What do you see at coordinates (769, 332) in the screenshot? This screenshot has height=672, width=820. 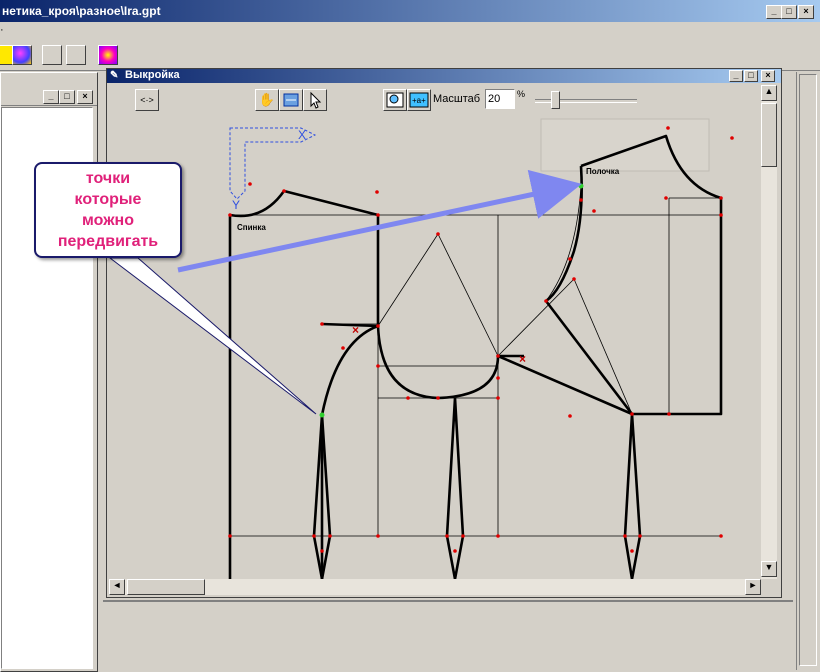 I see `pattern-vscroll: ▲ ▼` at bounding box center [769, 332].